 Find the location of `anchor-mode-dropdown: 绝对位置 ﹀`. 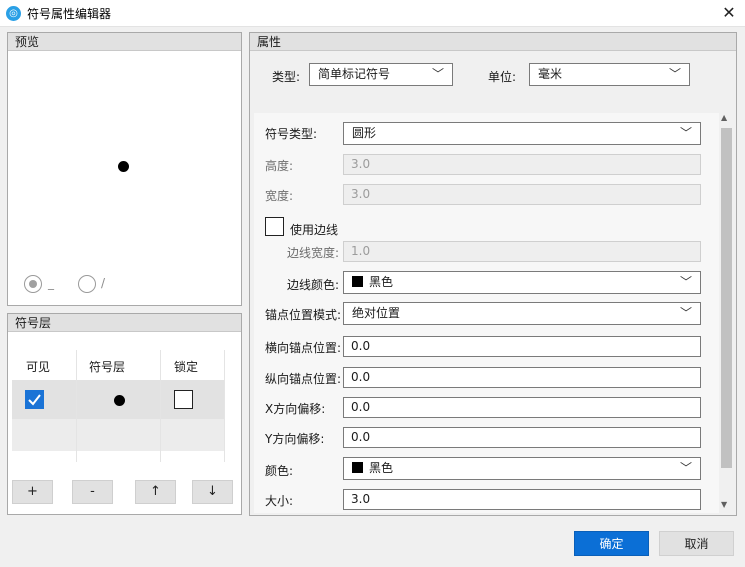

anchor-mode-dropdown: 绝对位置 ﹀ is located at coordinates (522, 313).